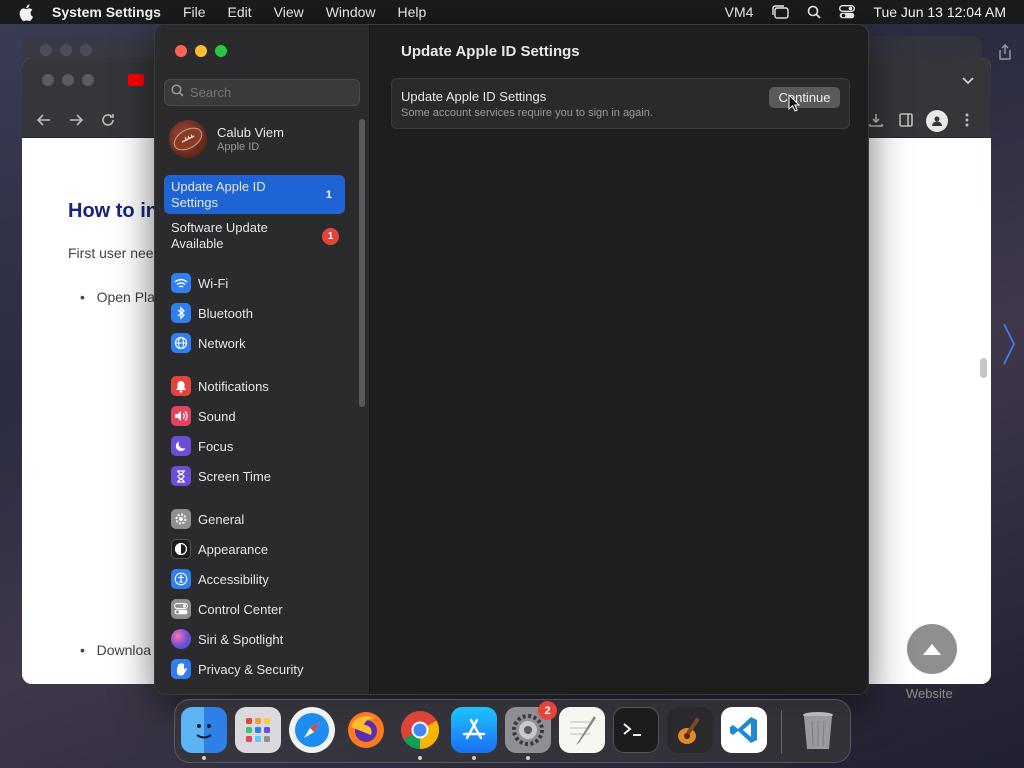  Describe the element at coordinates (270, 92) in the screenshot. I see `search-input` at that location.